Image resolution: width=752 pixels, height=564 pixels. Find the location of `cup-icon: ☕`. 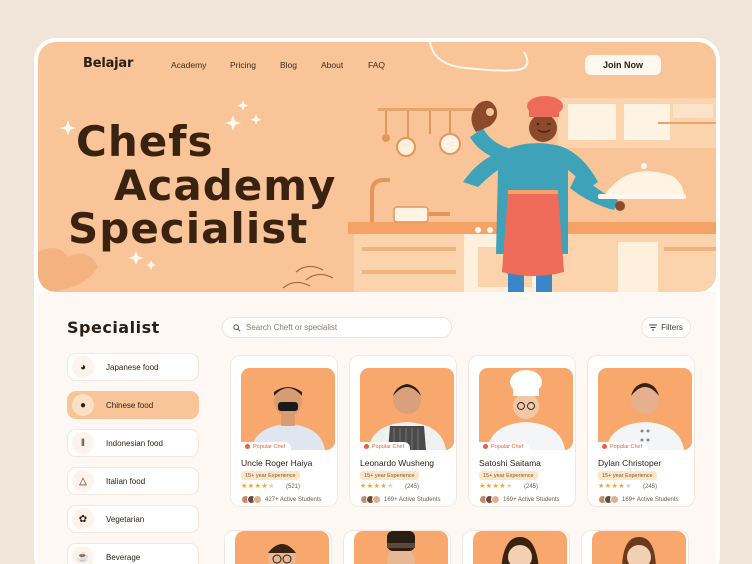

cup-icon: ☕ is located at coordinates (83, 555).